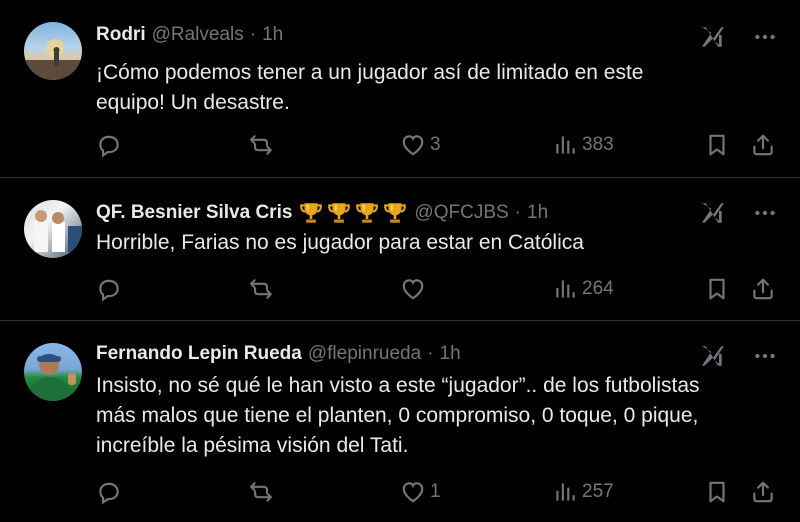 The image size is (800, 522). I want to click on like-count: 1, so click(435, 491).